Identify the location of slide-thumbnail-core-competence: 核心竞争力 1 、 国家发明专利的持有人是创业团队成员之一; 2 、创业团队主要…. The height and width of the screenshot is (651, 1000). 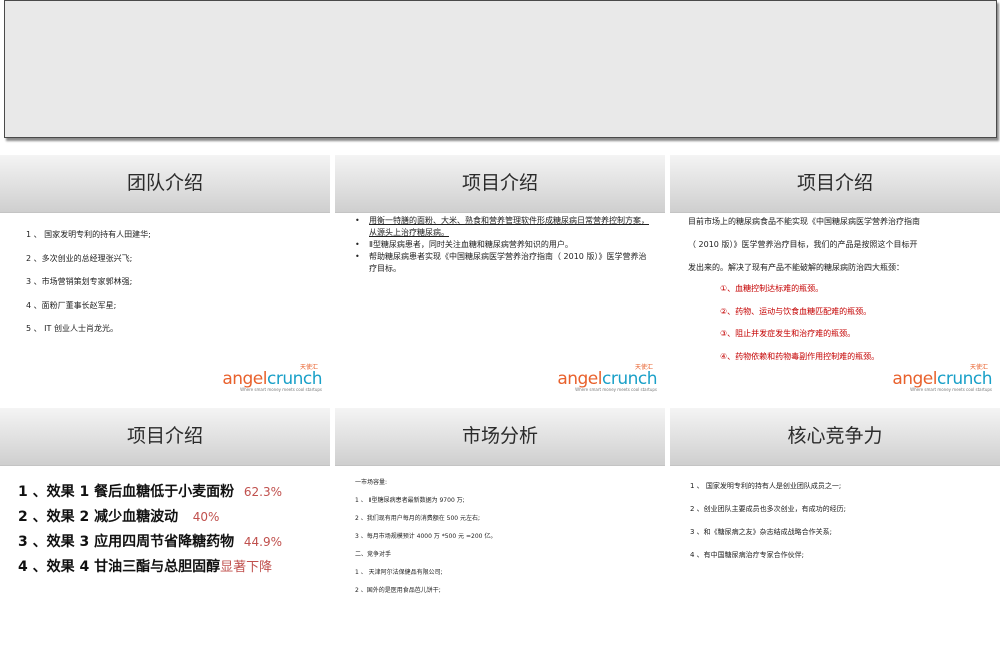
(835, 529).